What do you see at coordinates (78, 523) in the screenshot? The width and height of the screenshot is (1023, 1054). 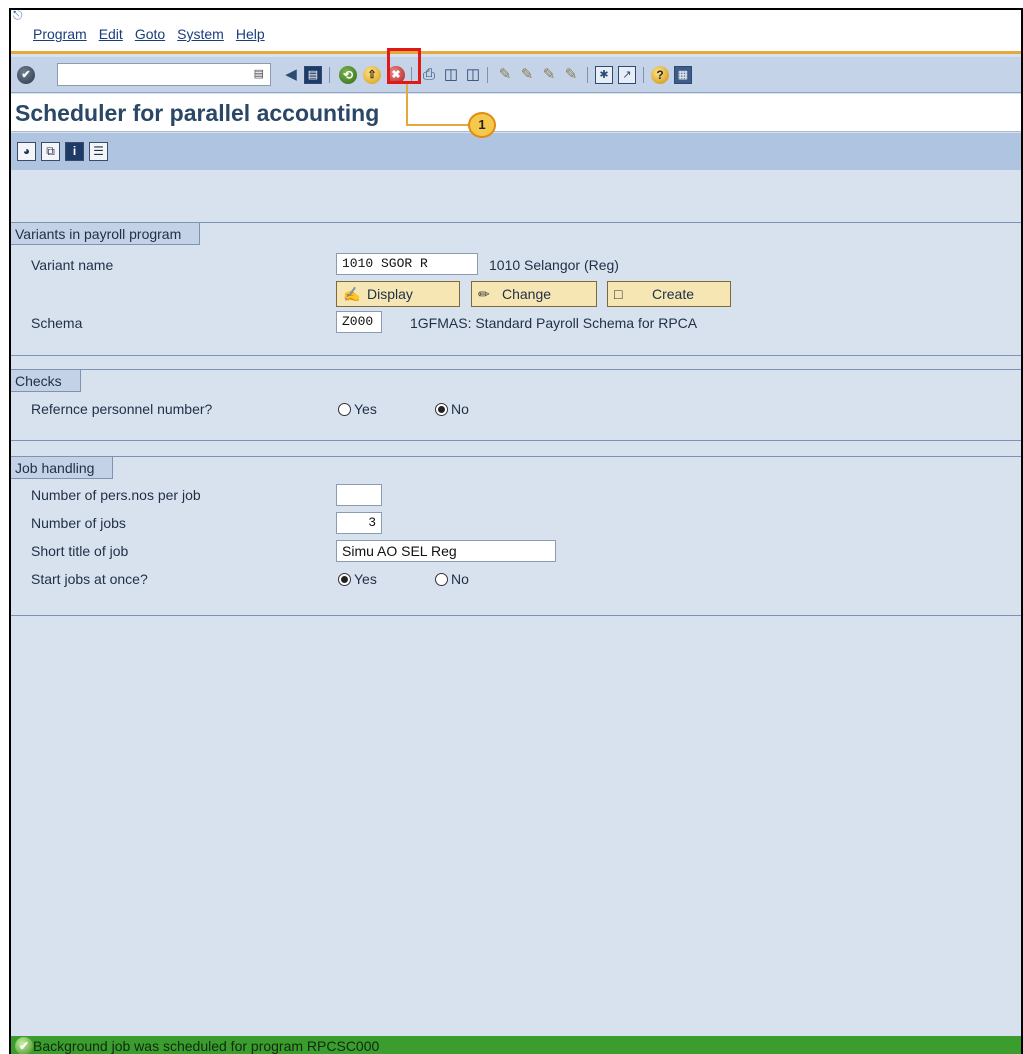 I see `number-of-jobs-label: Number of jobs` at bounding box center [78, 523].